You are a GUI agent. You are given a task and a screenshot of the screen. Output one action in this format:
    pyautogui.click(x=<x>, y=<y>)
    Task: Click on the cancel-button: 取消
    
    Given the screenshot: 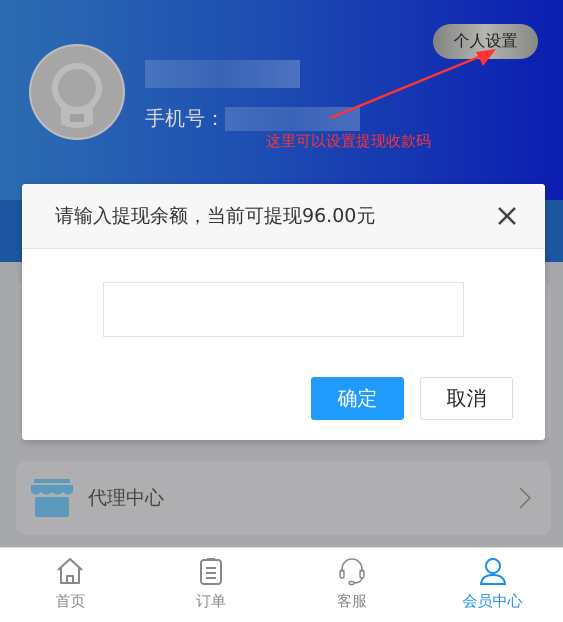 What is the action you would take?
    pyautogui.click(x=466, y=398)
    